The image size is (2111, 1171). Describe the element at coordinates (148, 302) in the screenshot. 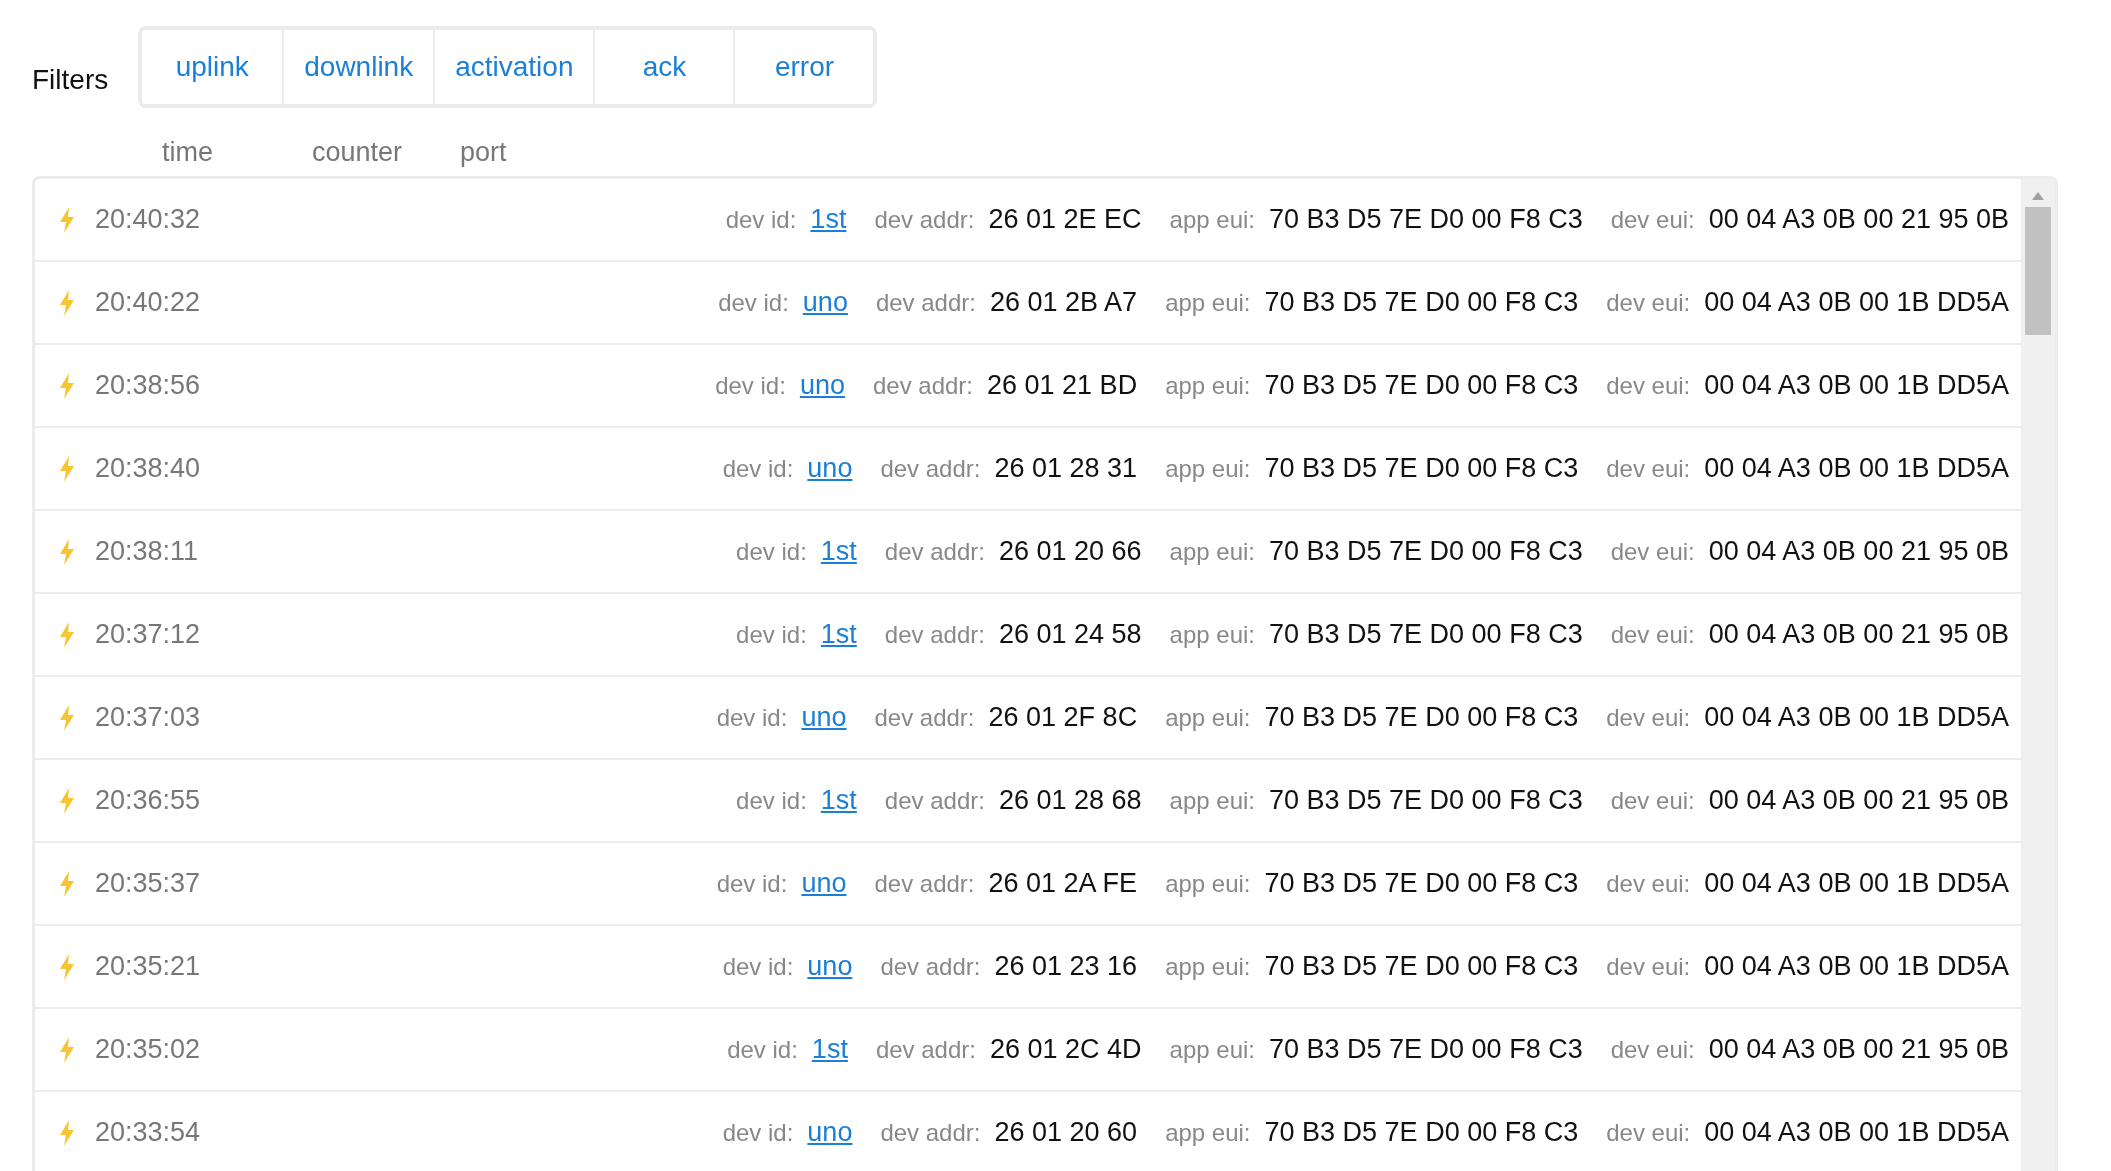

I see `message-time: 20:40:22` at that location.